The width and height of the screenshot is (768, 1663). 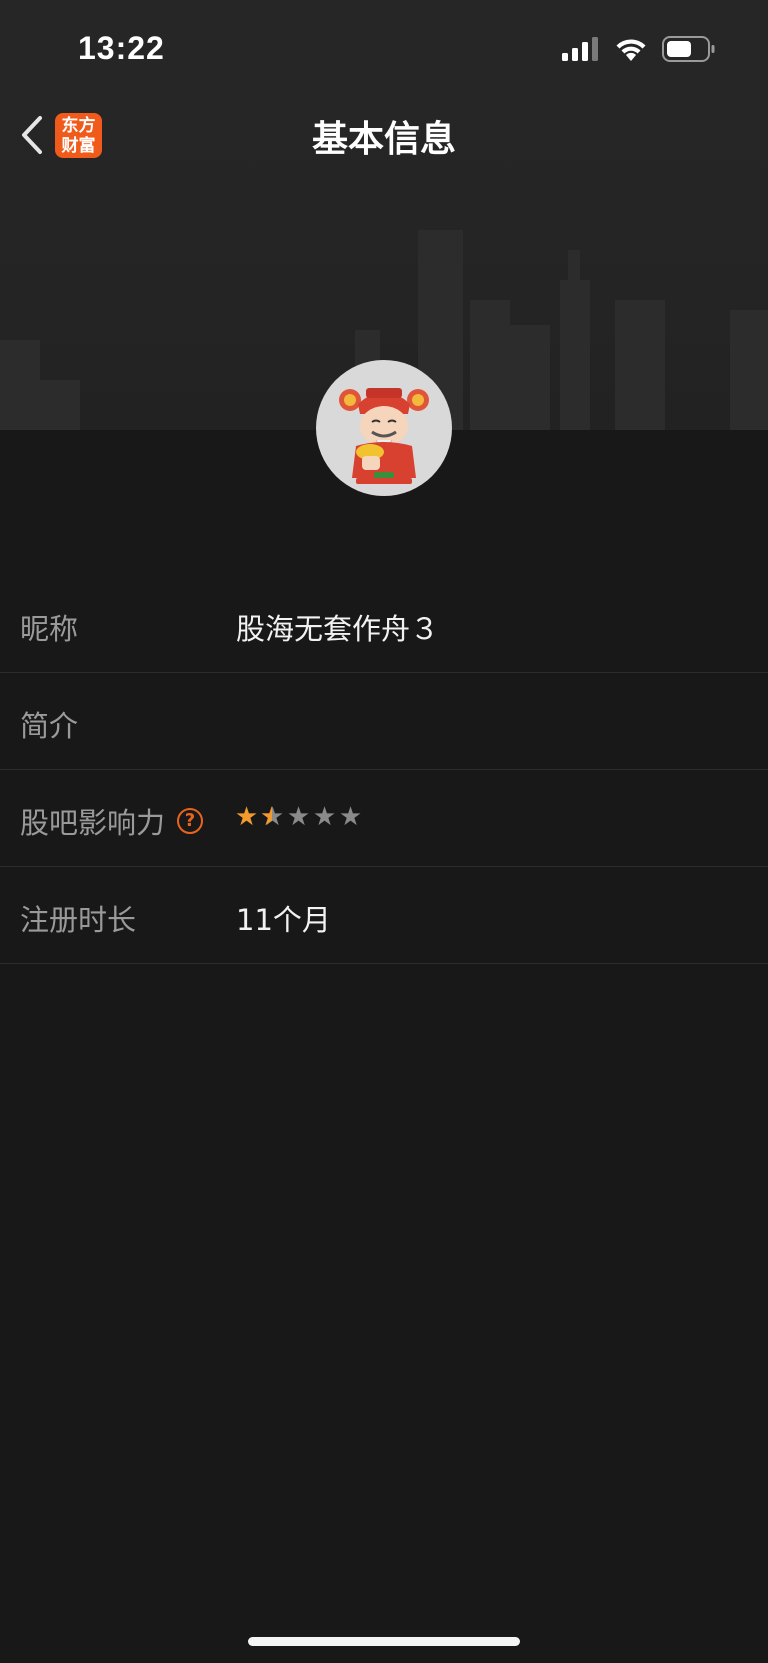 I want to click on nickname-row: 昵称 股海无套作舟３, so click(x=384, y=624).